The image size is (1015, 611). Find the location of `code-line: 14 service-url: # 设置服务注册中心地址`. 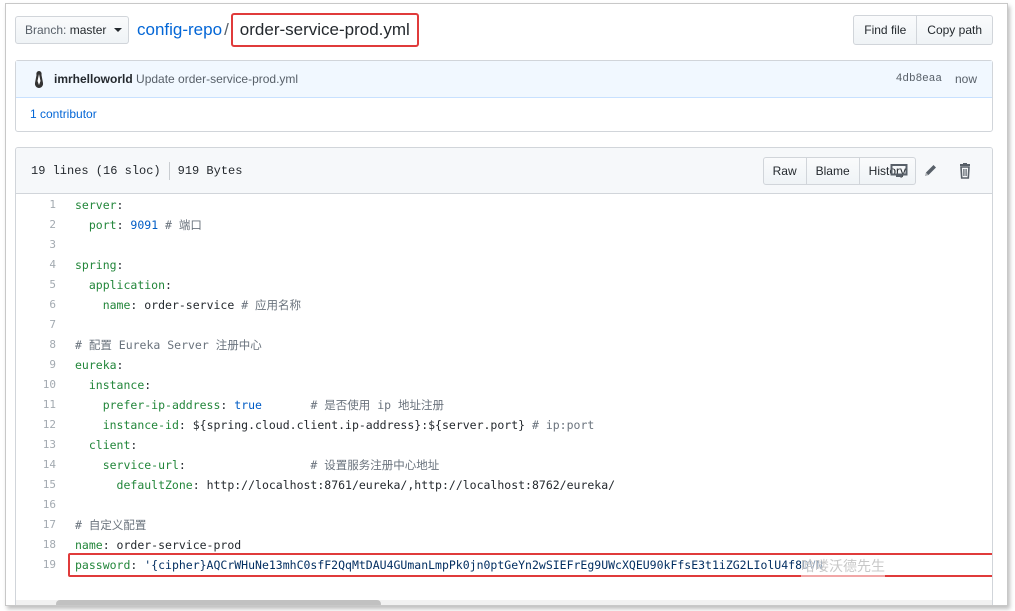

code-line: 14 service-url: # 设置服务注册中心地址 is located at coordinates (504, 465).